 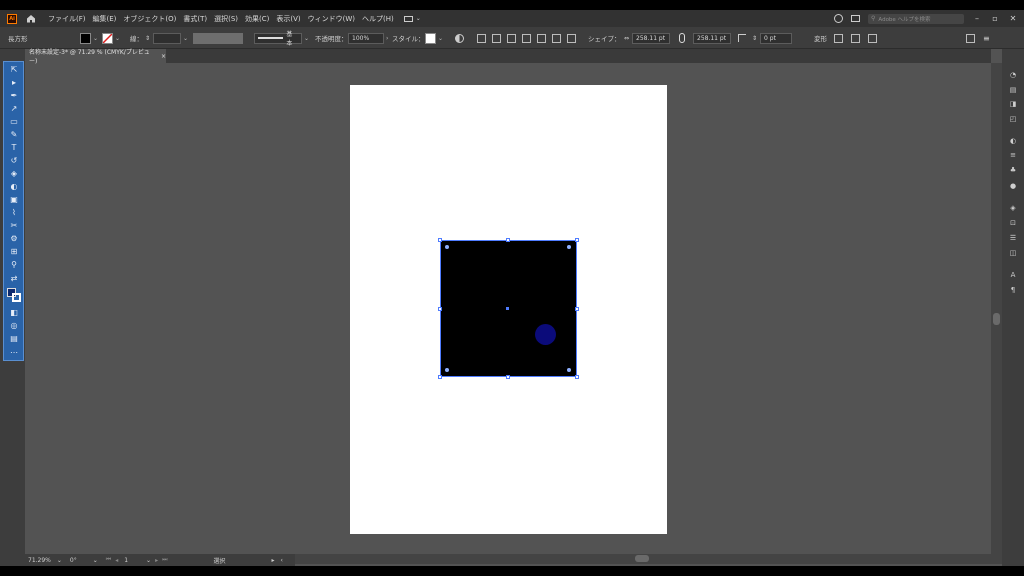 I want to click on symbol-sprayer-tool-icon: ⚙, so click(x=14, y=239).